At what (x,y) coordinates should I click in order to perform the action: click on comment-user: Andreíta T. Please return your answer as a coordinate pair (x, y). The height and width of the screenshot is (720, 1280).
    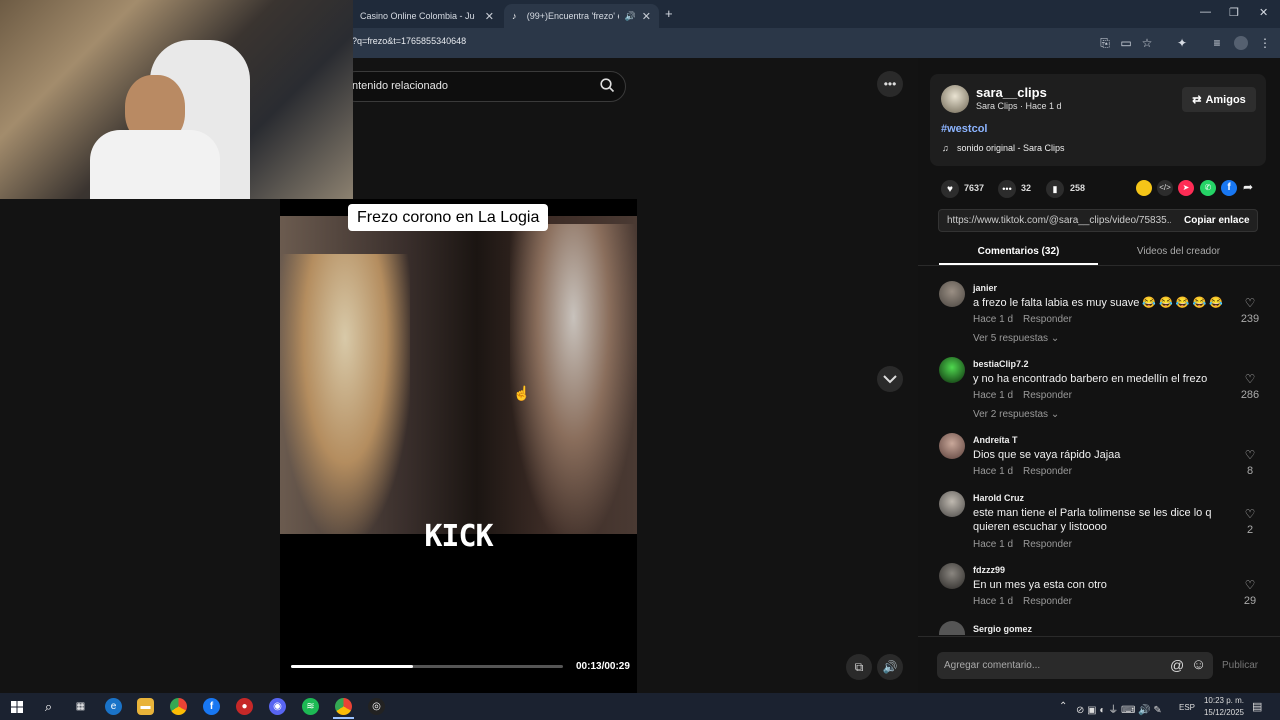
    Looking at the image, I should click on (995, 440).